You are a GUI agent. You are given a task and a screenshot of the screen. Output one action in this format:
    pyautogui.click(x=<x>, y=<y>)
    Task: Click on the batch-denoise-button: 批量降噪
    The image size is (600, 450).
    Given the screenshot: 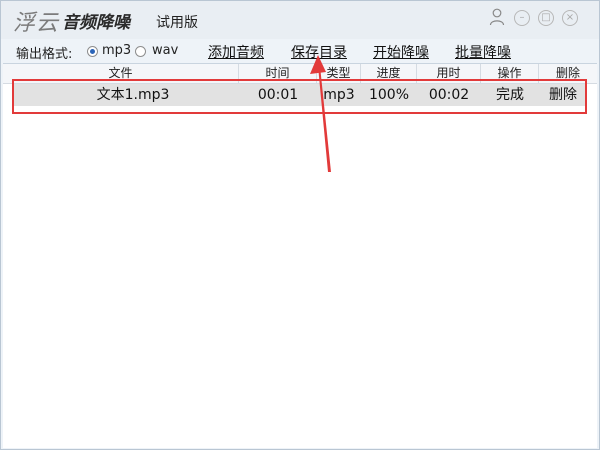 What is the action you would take?
    pyautogui.click(x=483, y=52)
    